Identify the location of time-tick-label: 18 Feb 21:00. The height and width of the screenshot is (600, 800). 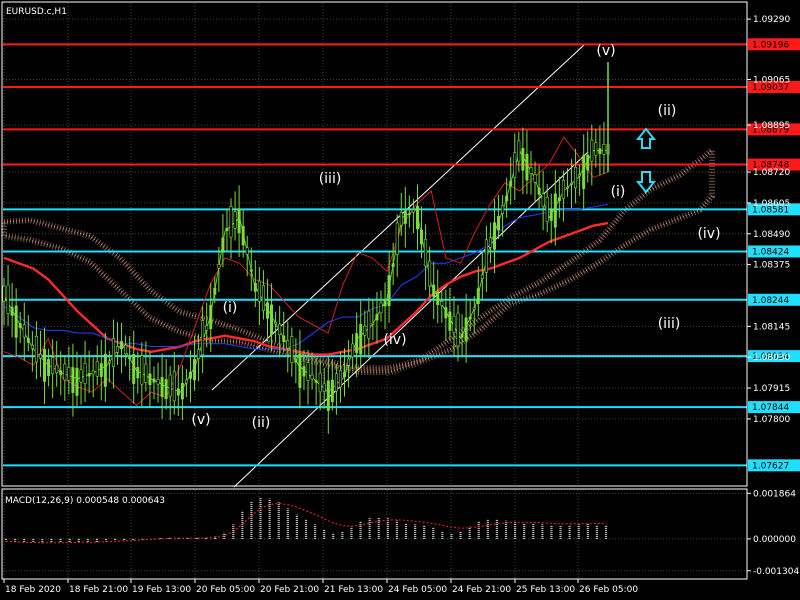
(98, 590).